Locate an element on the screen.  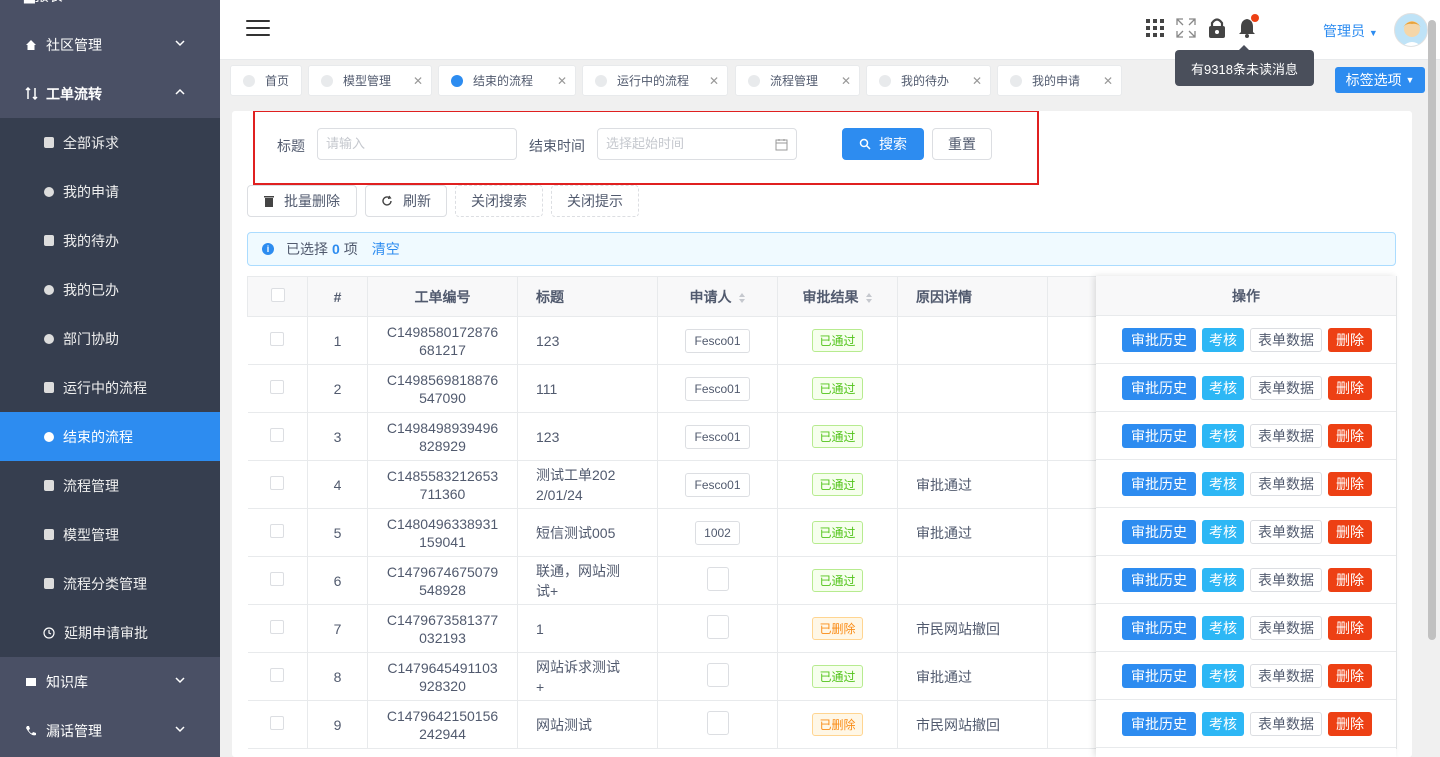
sidebar-item-model-manage: 模型管理 is located at coordinates (110, 534).